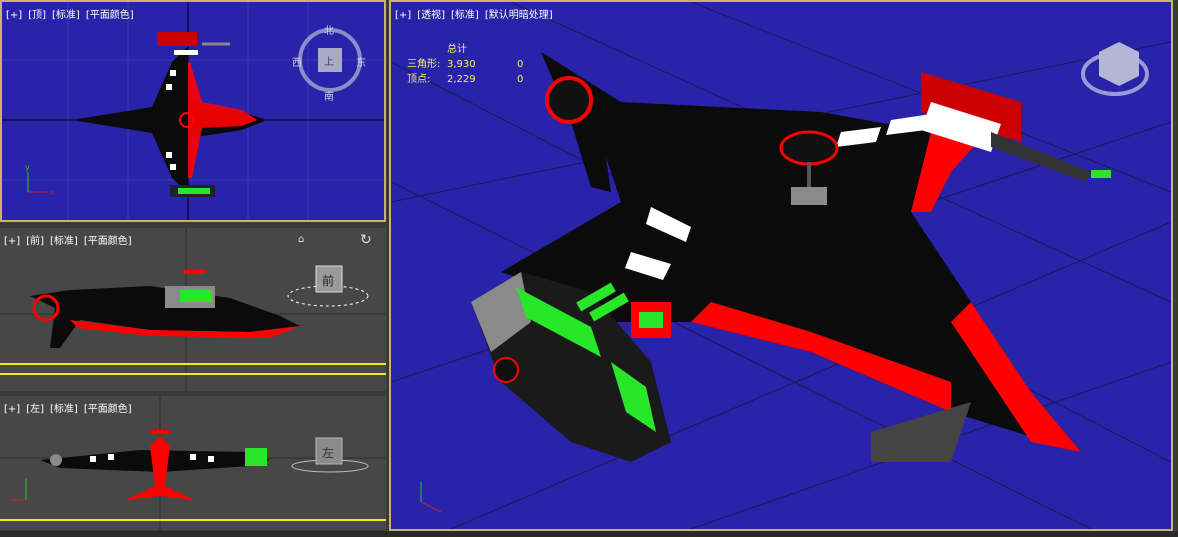 Image resolution: width=1178 pixels, height=537 pixels. I want to click on axis-gizmo-left, so click(18, 489).